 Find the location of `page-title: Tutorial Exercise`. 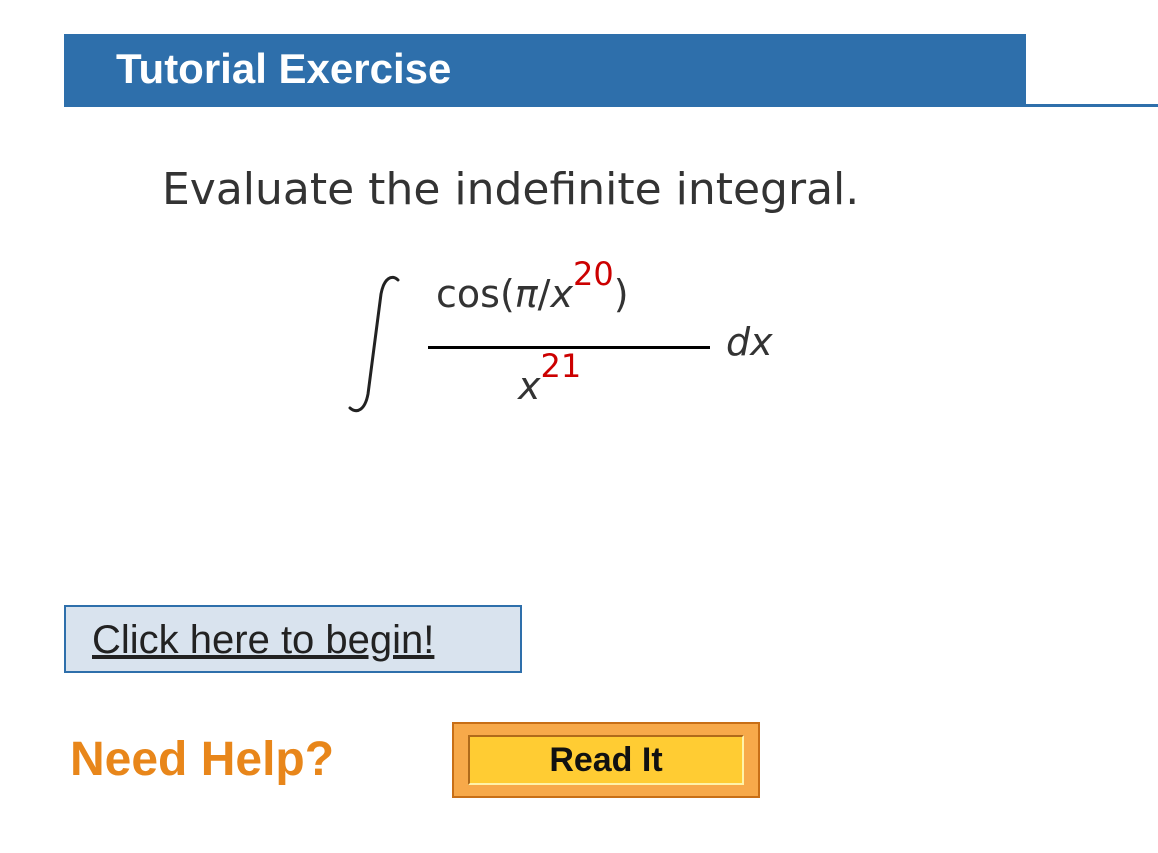

page-title: Tutorial Exercise is located at coordinates (284, 68).